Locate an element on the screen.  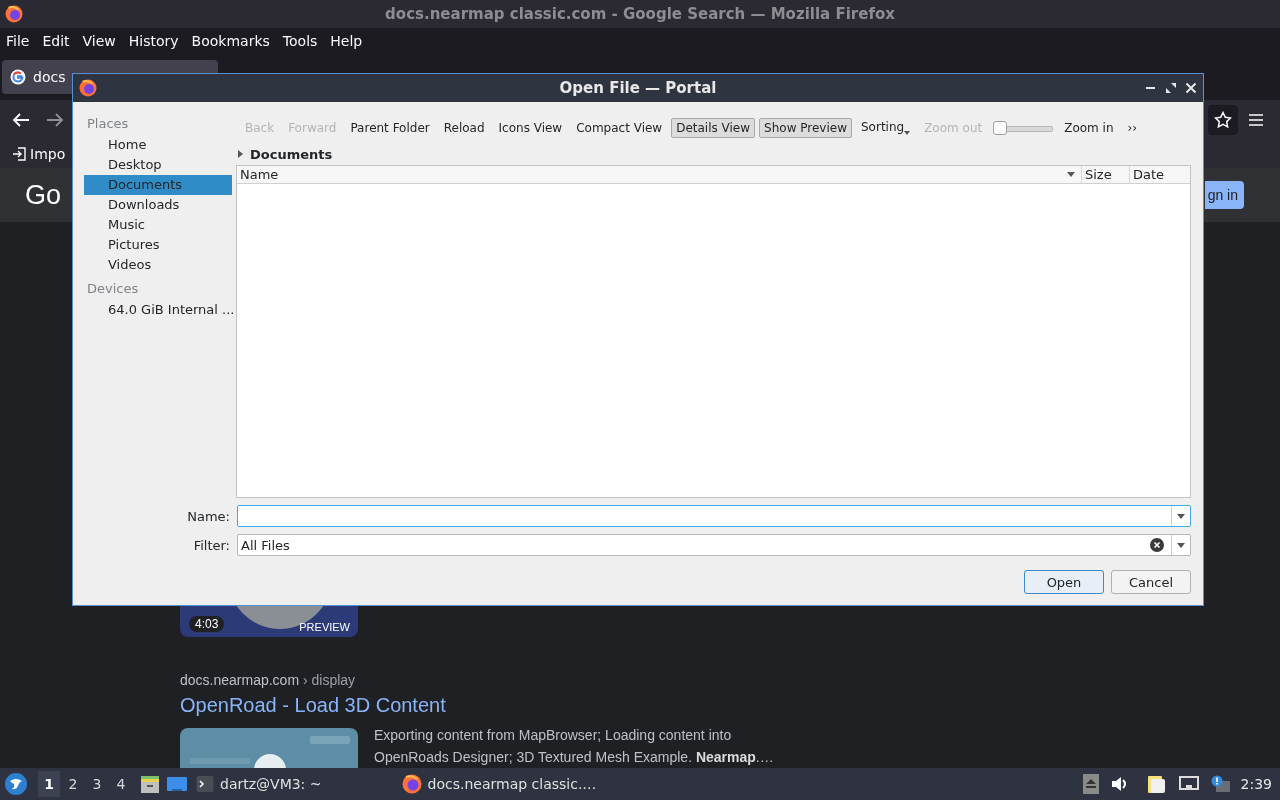
back-arrow-icon is located at coordinates (21, 120).